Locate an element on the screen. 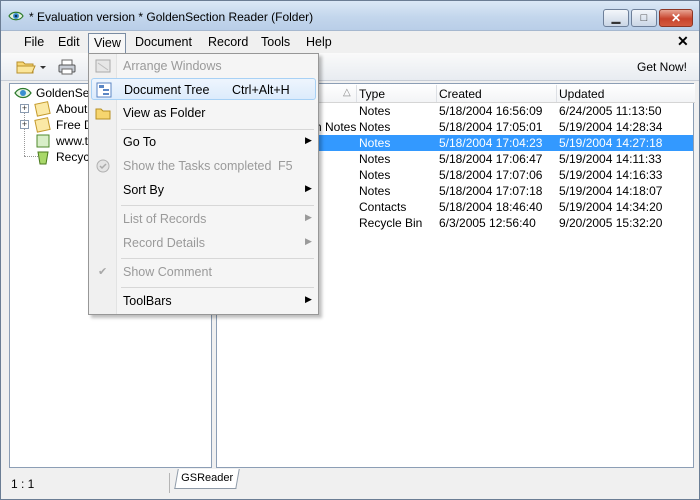  menu-item-show-comment: ✔ Show Comment is located at coordinates (203, 272).